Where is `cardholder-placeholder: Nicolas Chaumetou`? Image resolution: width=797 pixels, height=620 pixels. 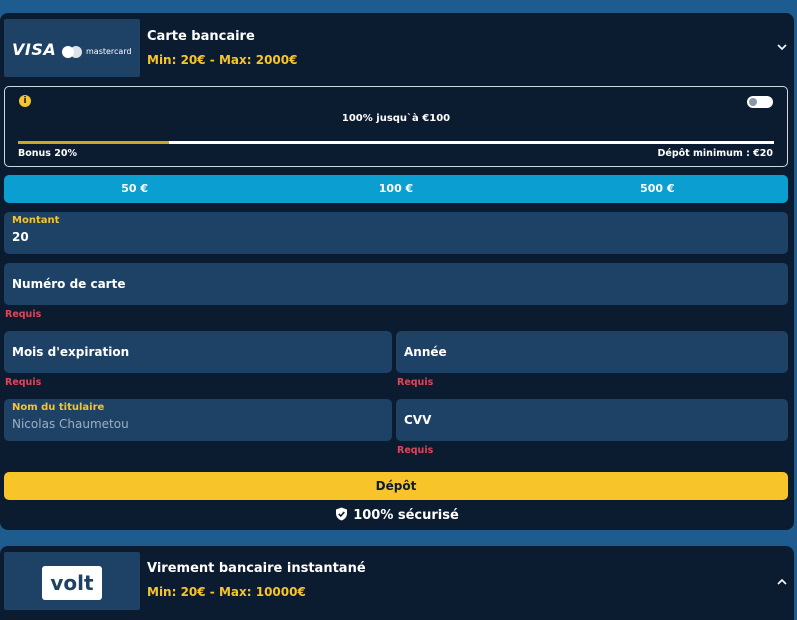
cardholder-placeholder: Nicolas Chaumetou is located at coordinates (70, 424).